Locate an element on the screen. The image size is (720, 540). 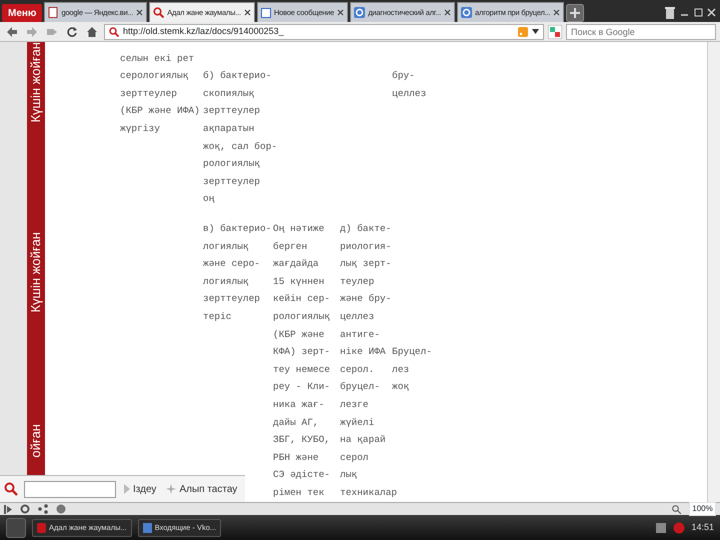
clock: 14:51 is located at coordinates (702, 527).